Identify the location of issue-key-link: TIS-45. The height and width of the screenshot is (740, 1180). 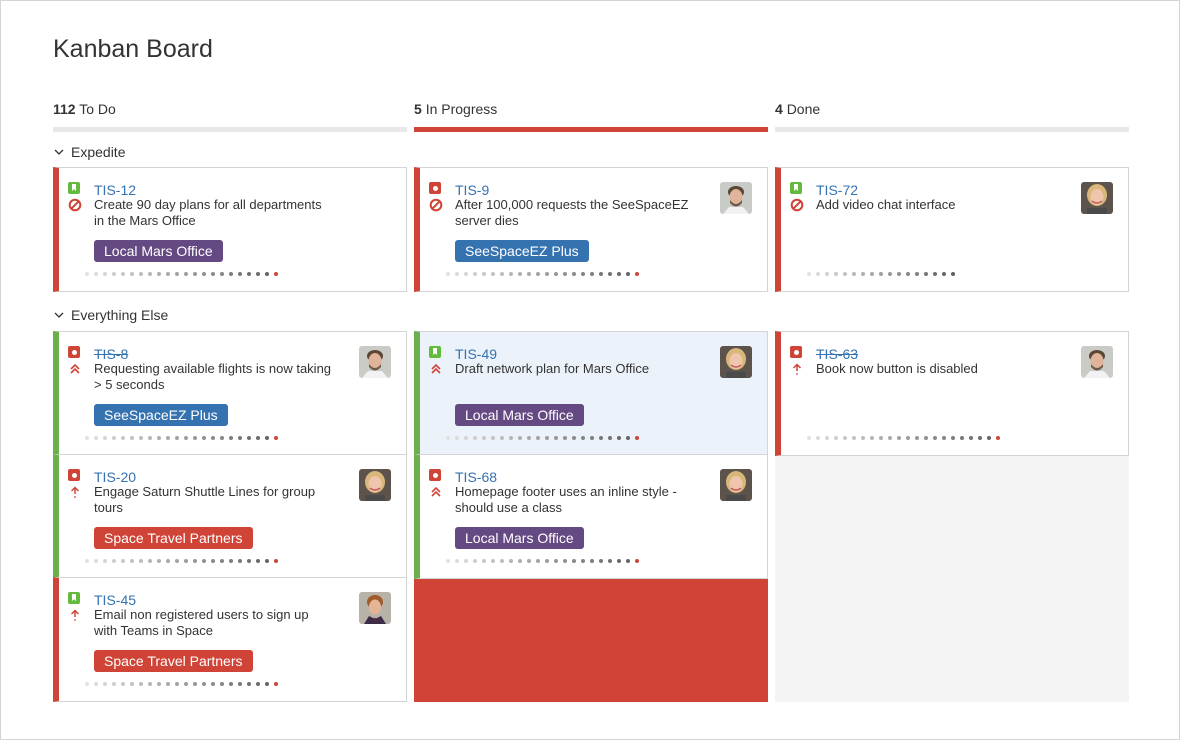
(115, 600).